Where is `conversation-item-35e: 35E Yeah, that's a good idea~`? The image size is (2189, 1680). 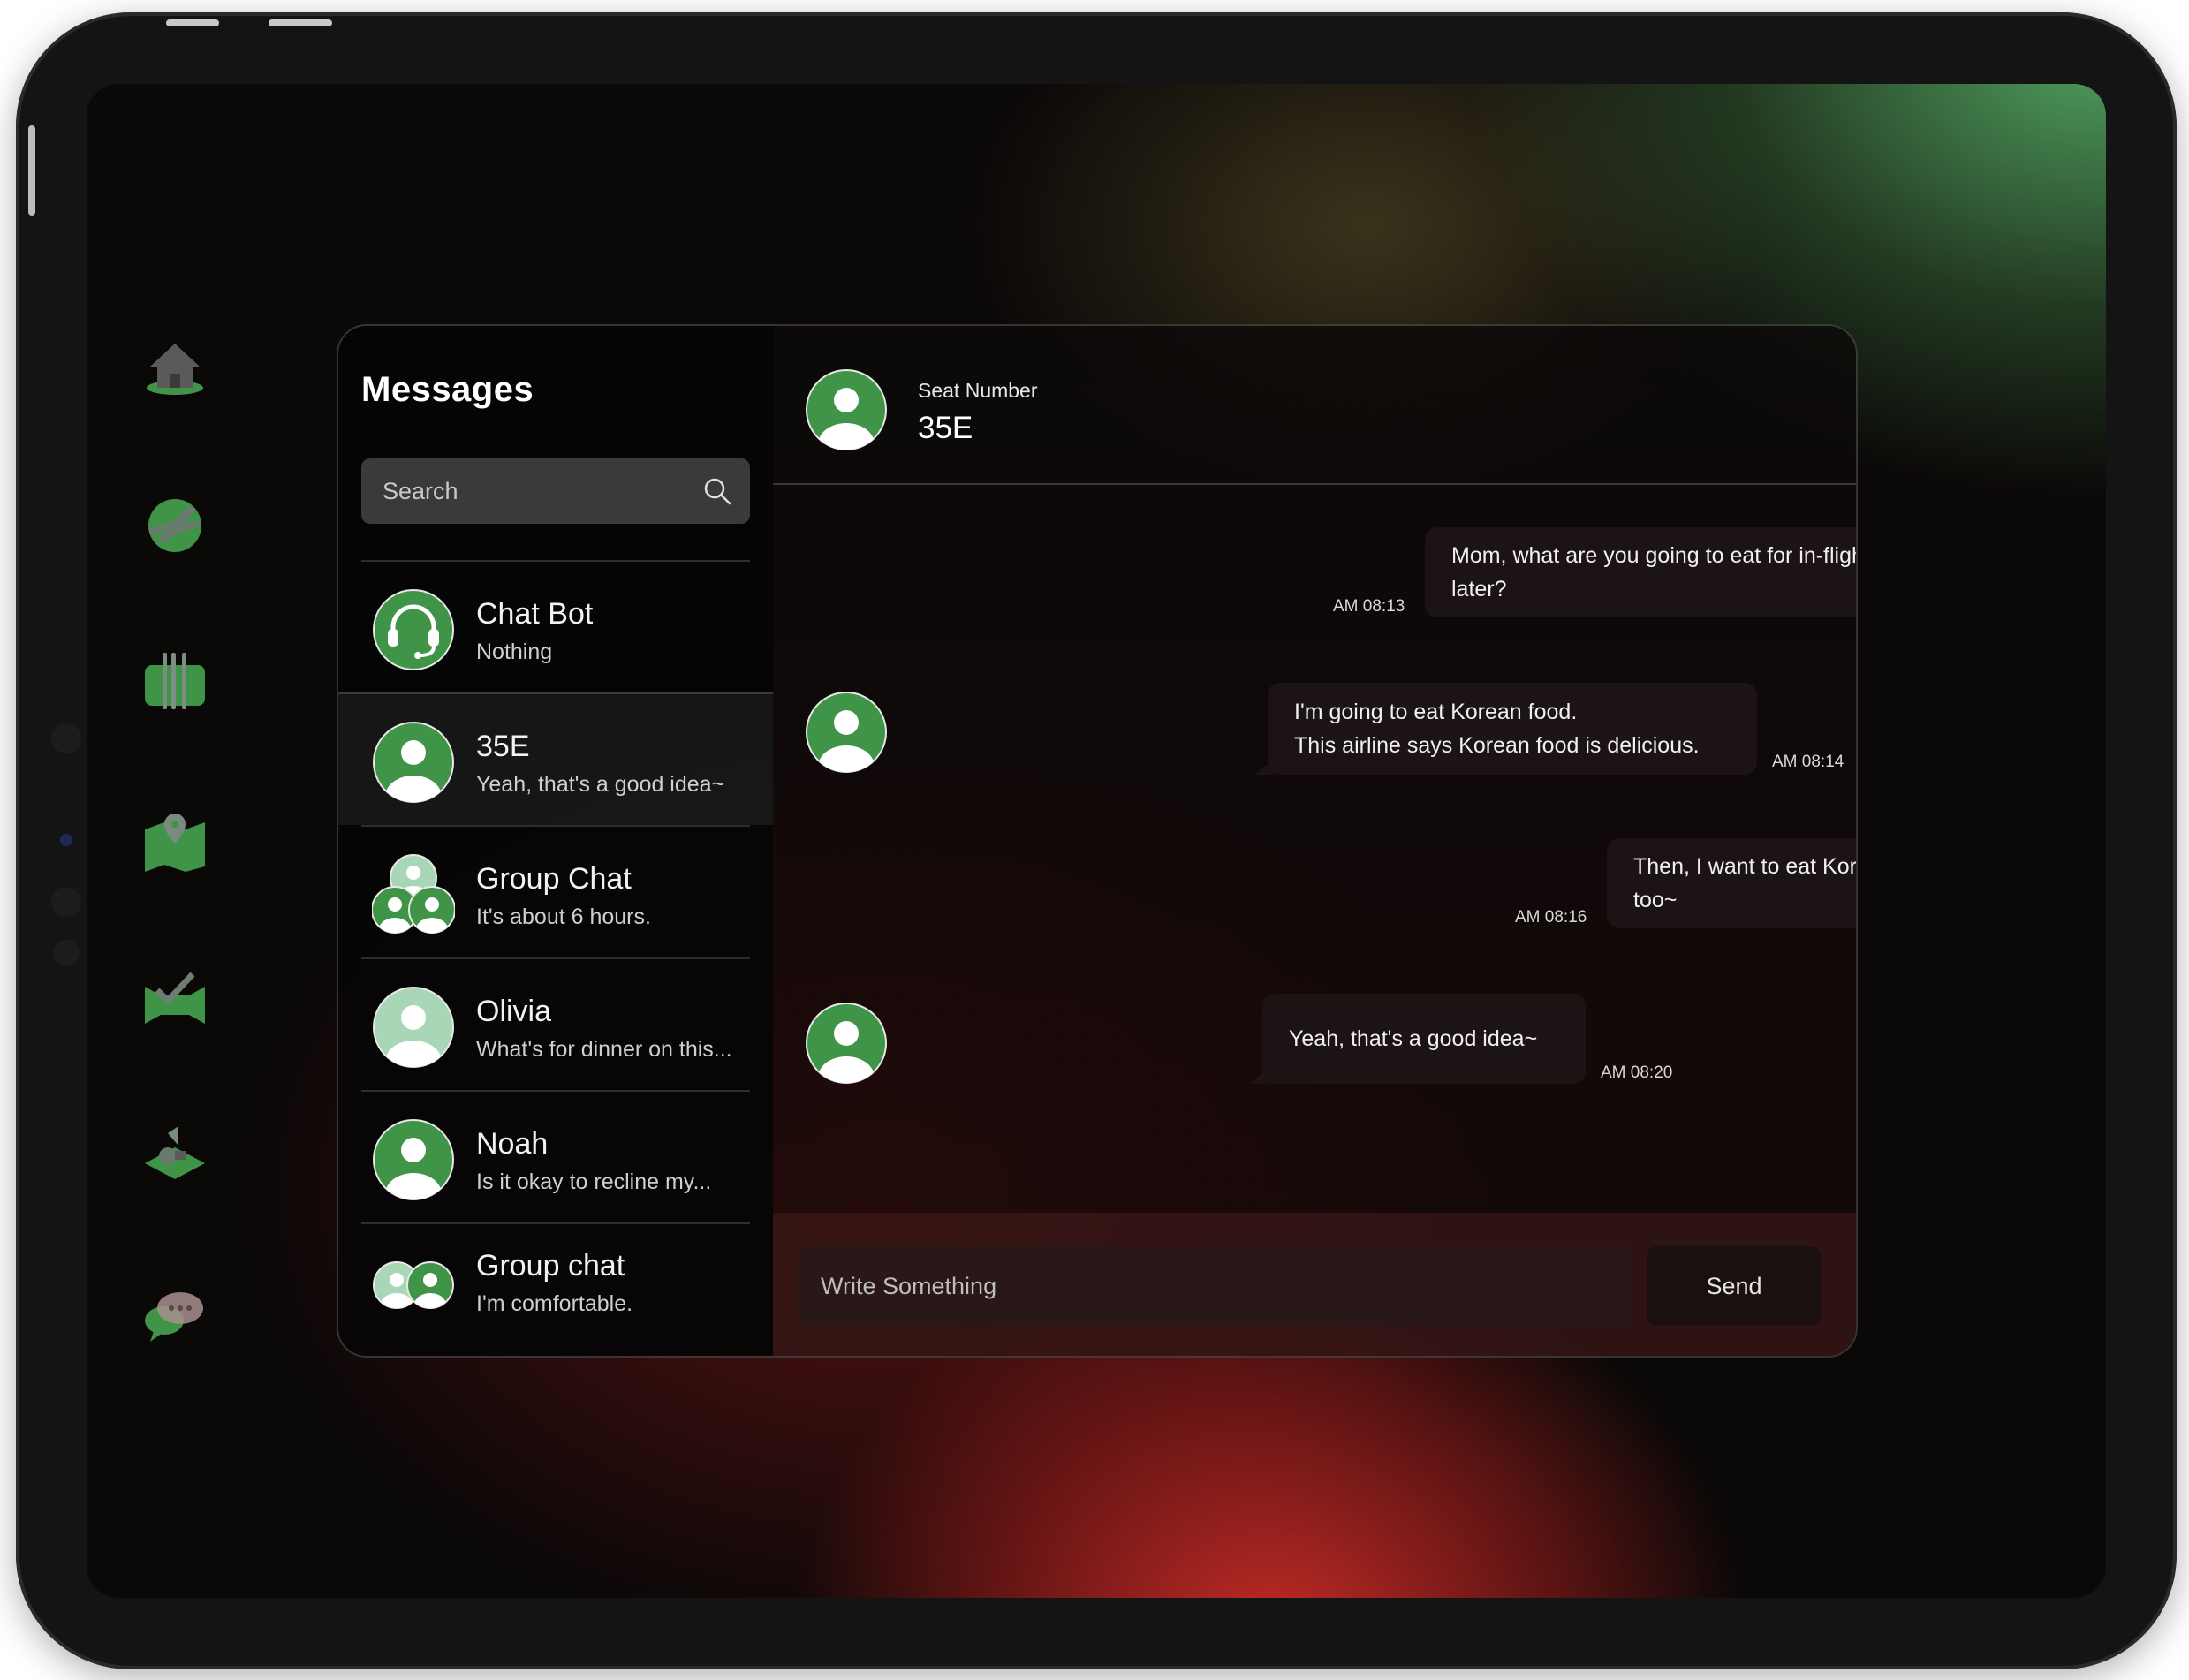
conversation-item-35e: 35E Yeah, that's a good idea~ is located at coordinates (555, 758).